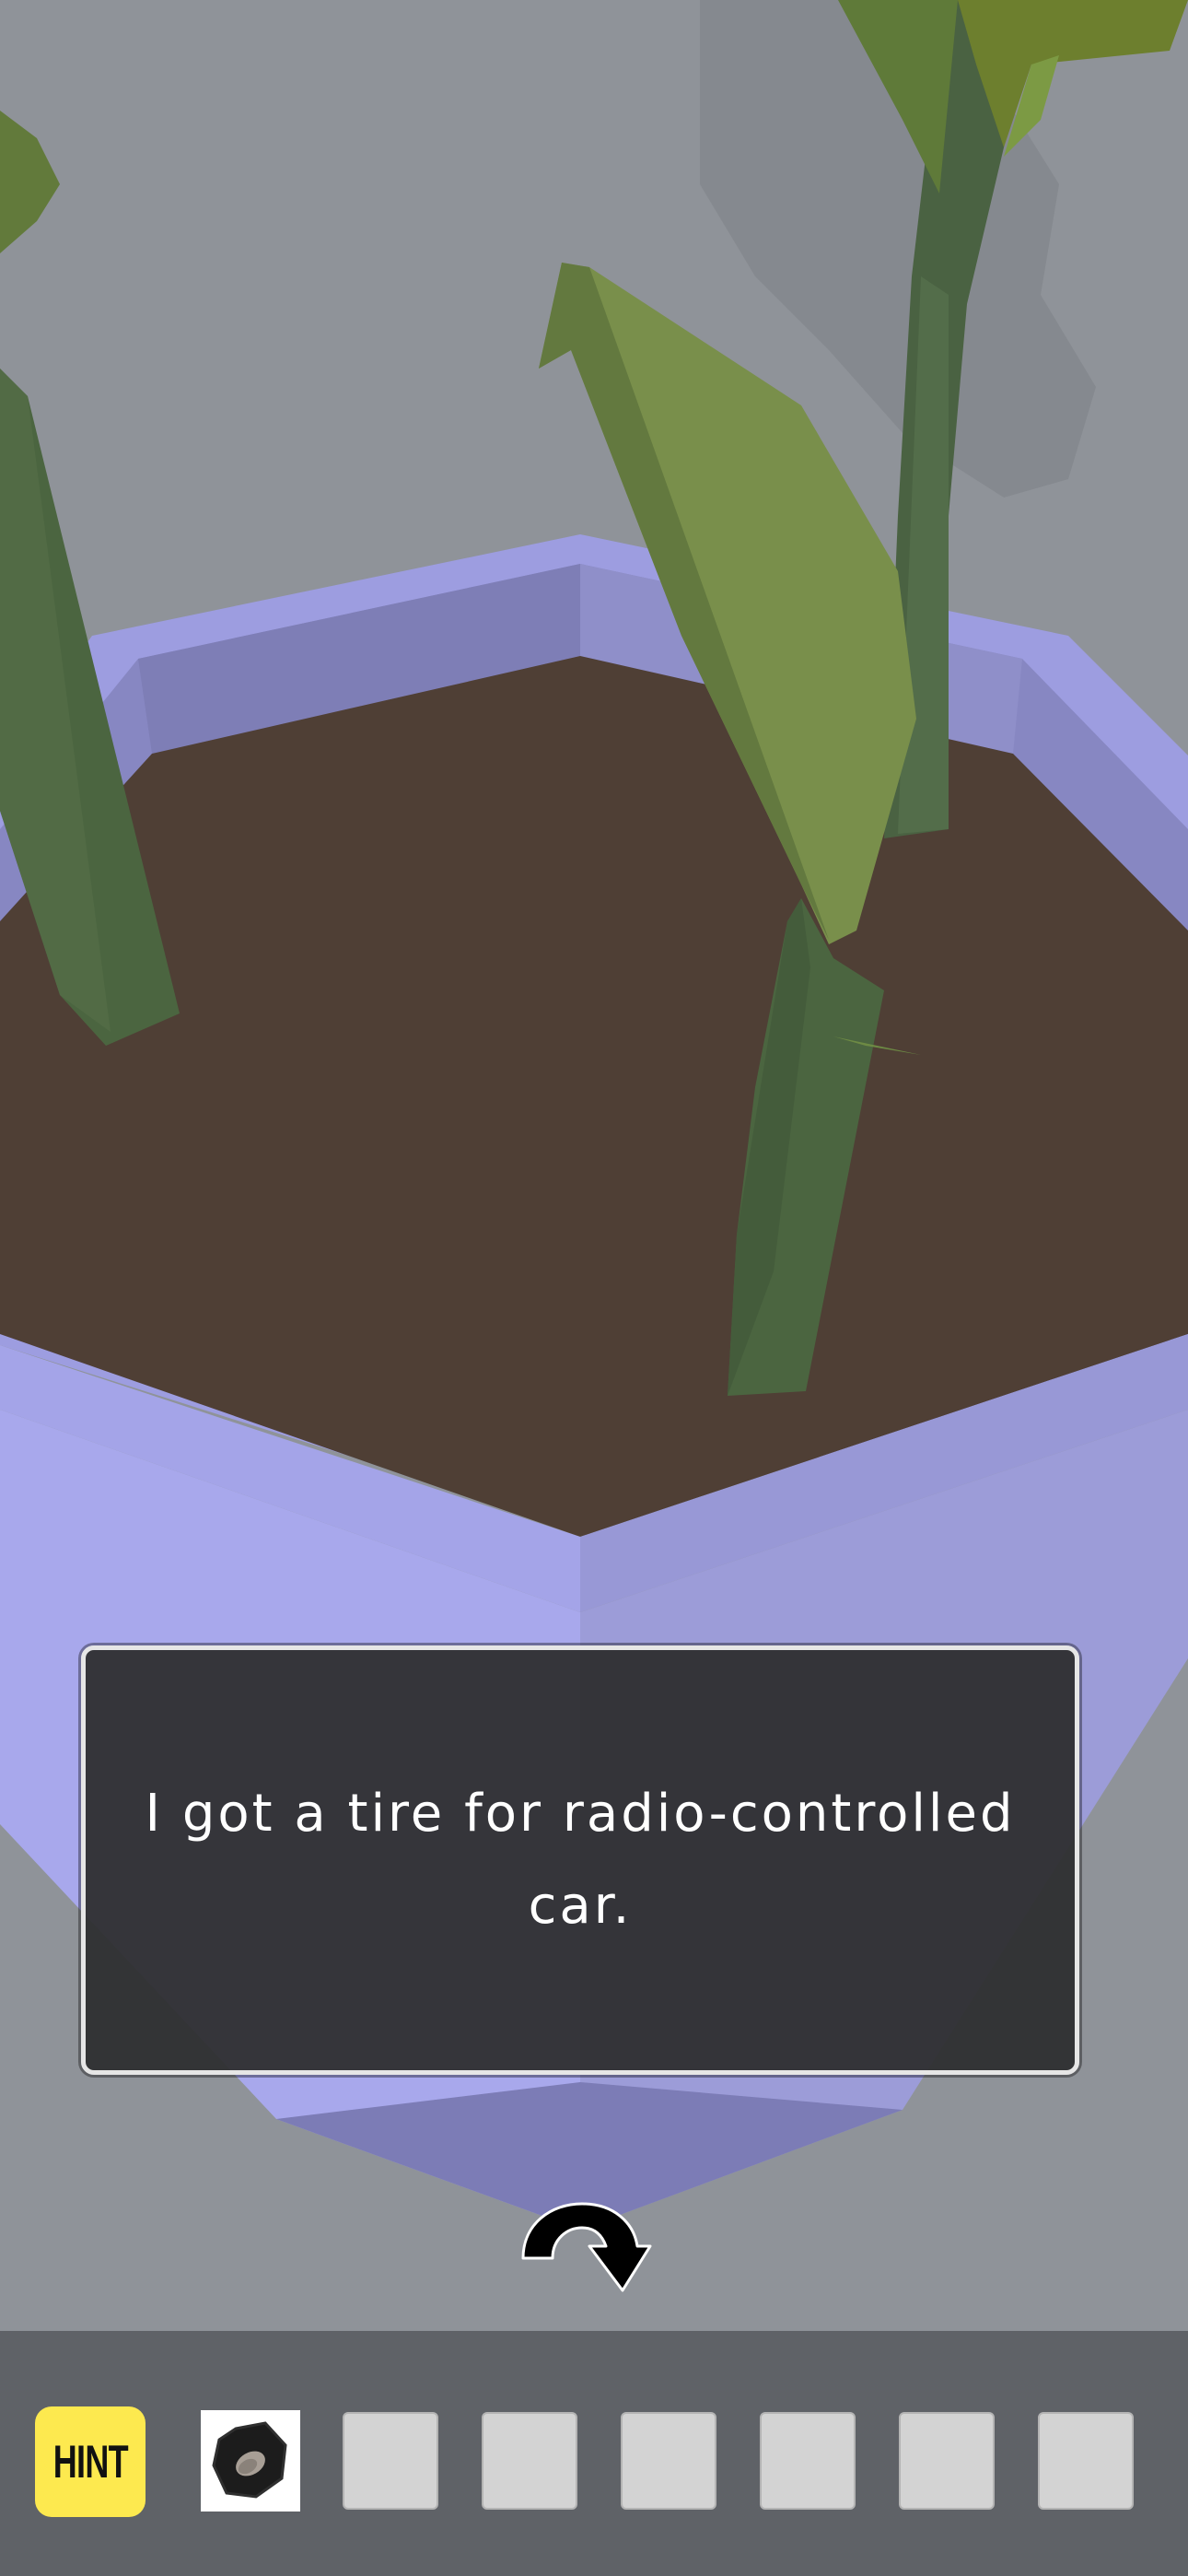  I want to click on tire-icon, so click(249, 2460).